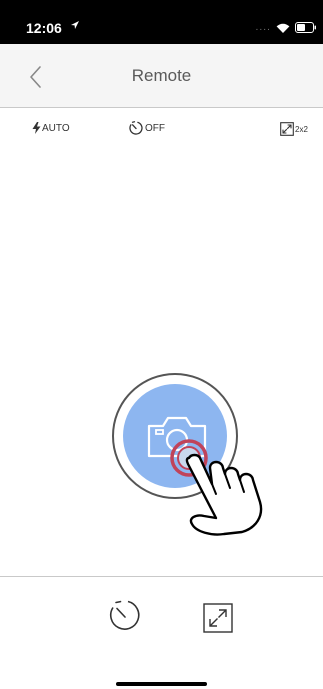 The image size is (323, 689). I want to click on shutter-inner, so click(175, 436).